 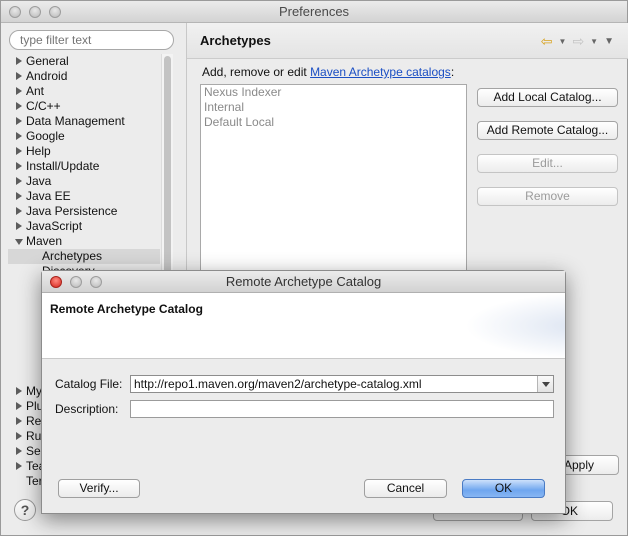 I want to click on tree-item-help: Help, so click(x=84, y=151).